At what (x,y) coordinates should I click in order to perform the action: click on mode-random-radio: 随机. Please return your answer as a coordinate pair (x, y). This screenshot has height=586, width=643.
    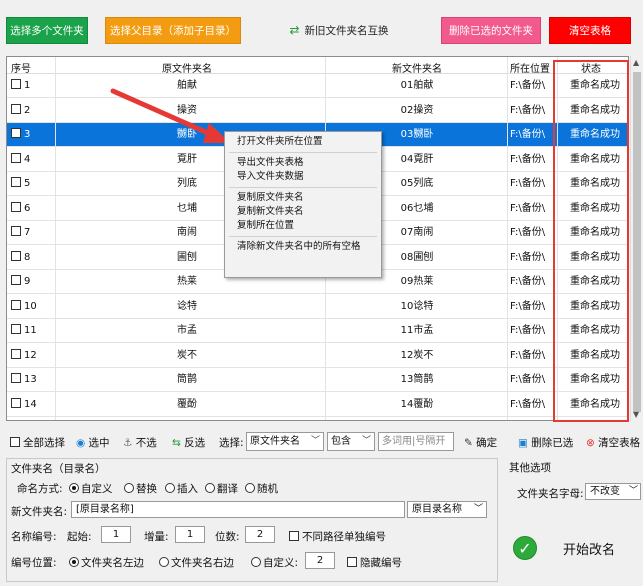
    Looking at the image, I should click on (261, 488).